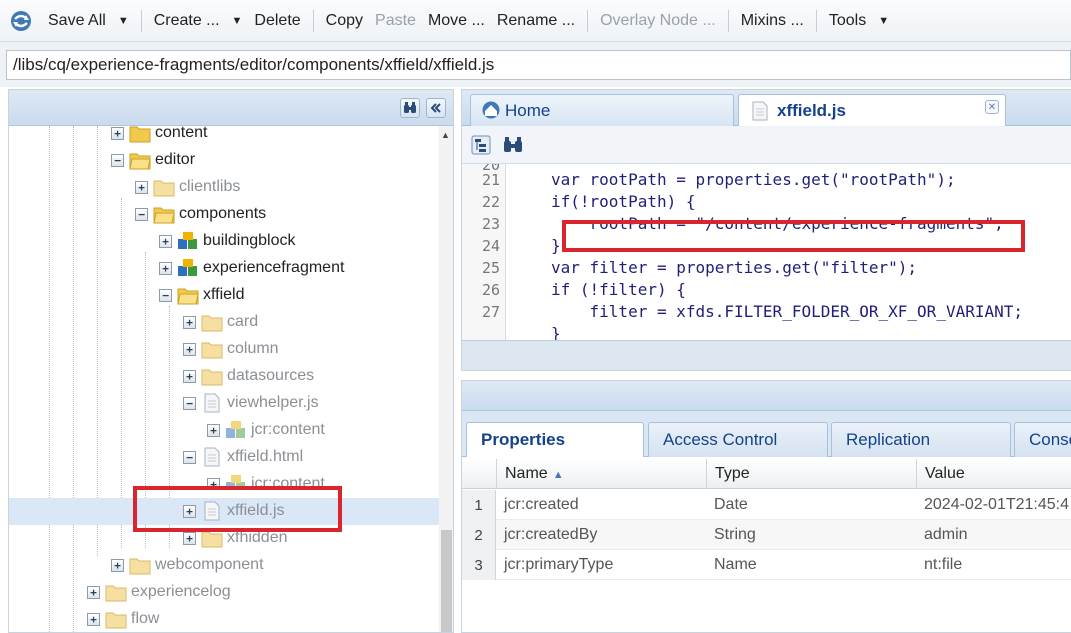 The image size is (1071, 633). I want to click on search-tree-icon, so click(410, 108).